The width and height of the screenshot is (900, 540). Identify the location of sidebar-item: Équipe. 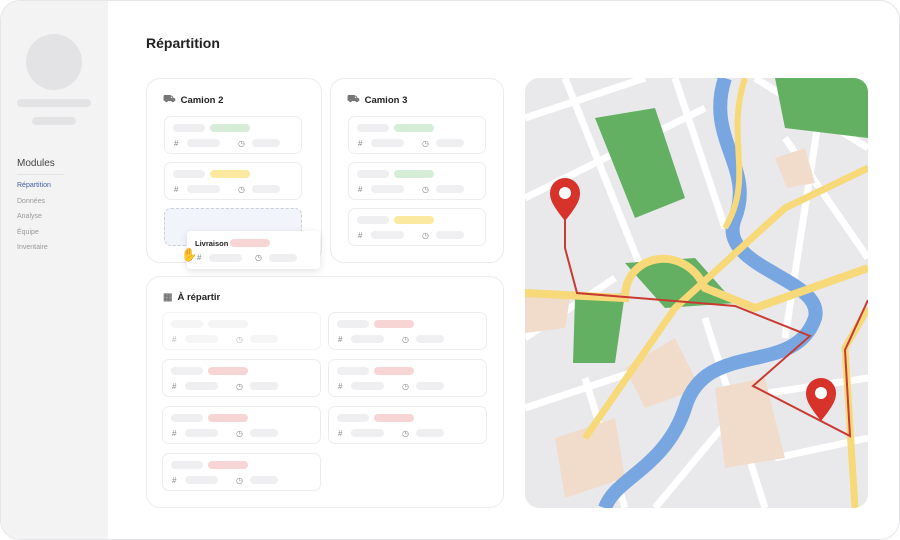
(28, 232).